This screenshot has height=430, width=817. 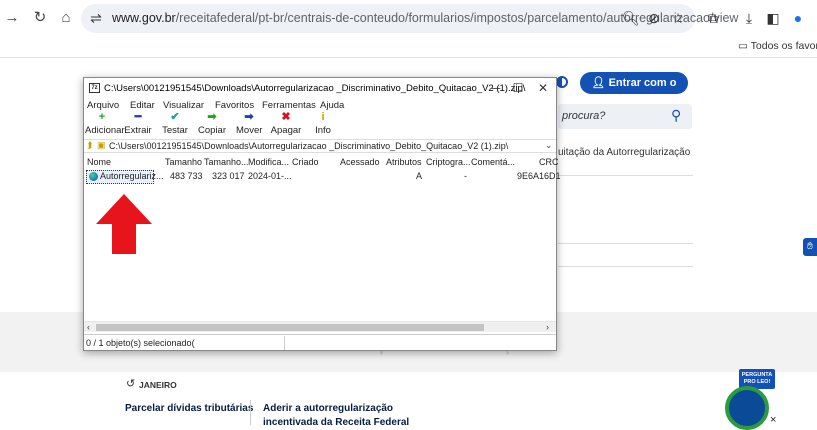 What do you see at coordinates (175, 117) in the screenshot?
I see `test-icon: ✔` at bounding box center [175, 117].